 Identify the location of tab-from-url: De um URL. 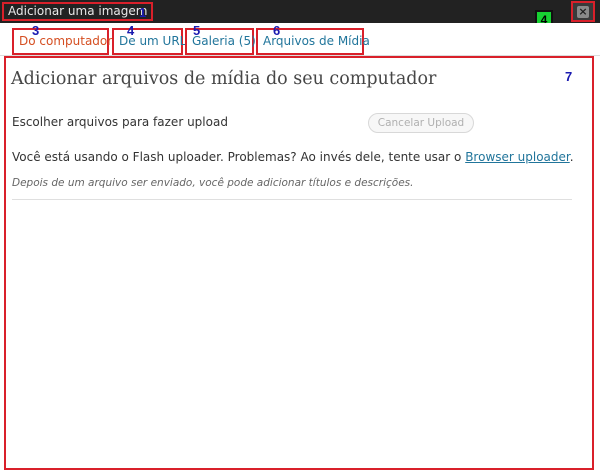
(149, 41).